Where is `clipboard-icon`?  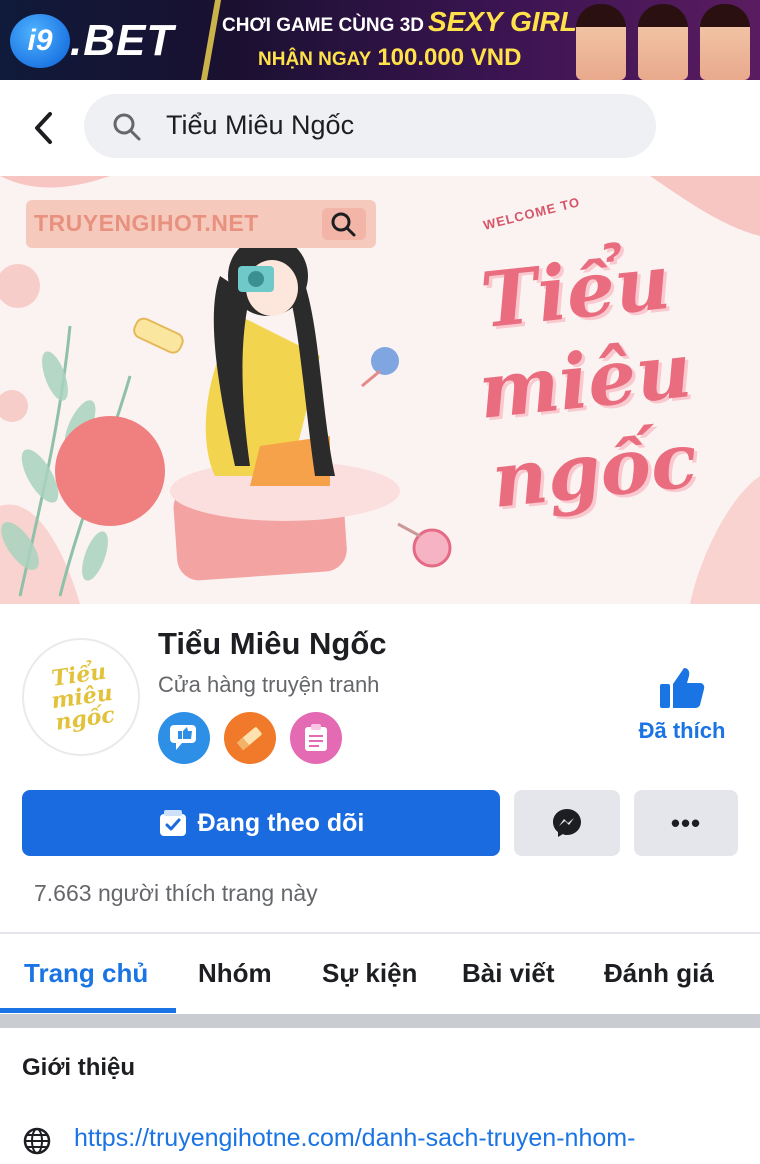 clipboard-icon is located at coordinates (316, 737).